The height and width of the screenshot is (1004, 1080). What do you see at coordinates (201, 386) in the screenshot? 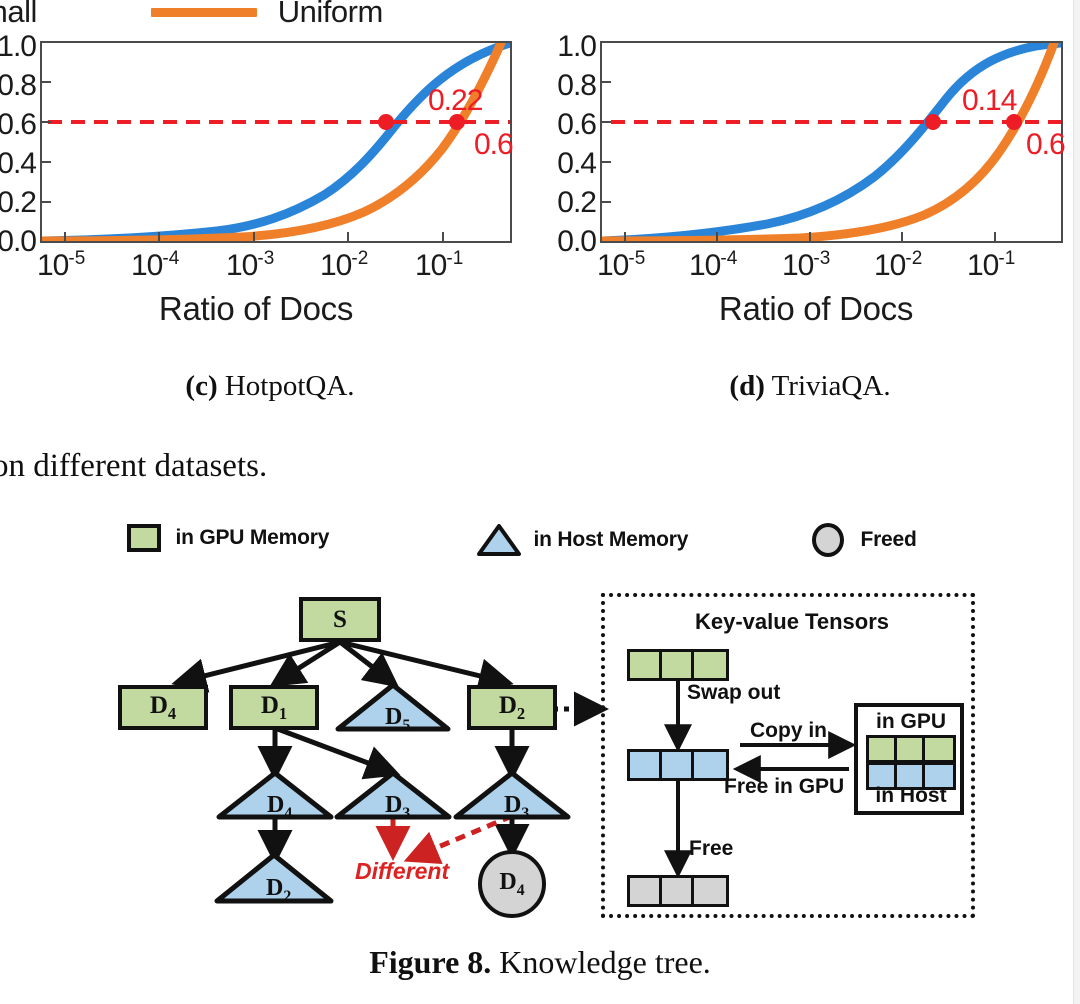
I see `chart-c-caption-index: (c)` at bounding box center [201, 386].